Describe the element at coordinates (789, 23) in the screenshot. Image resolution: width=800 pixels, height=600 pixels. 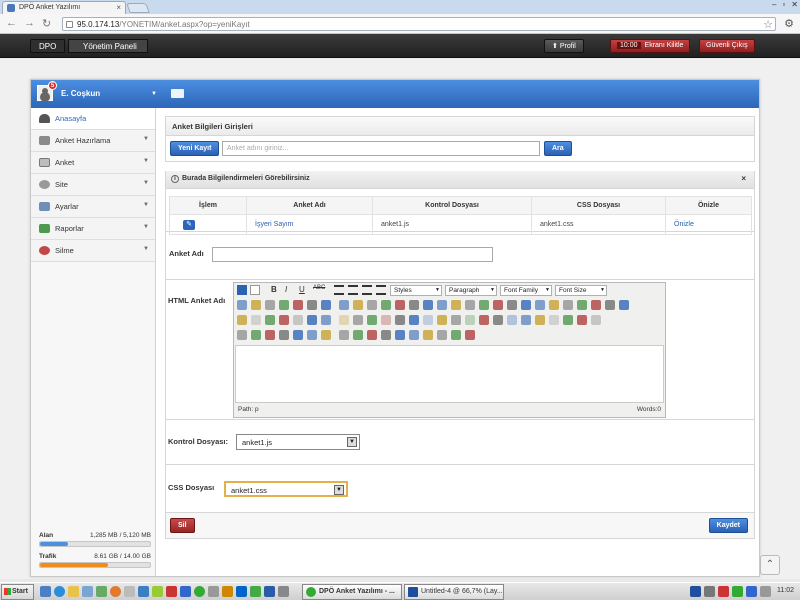
I see `wrench-icon: ⚙` at that location.